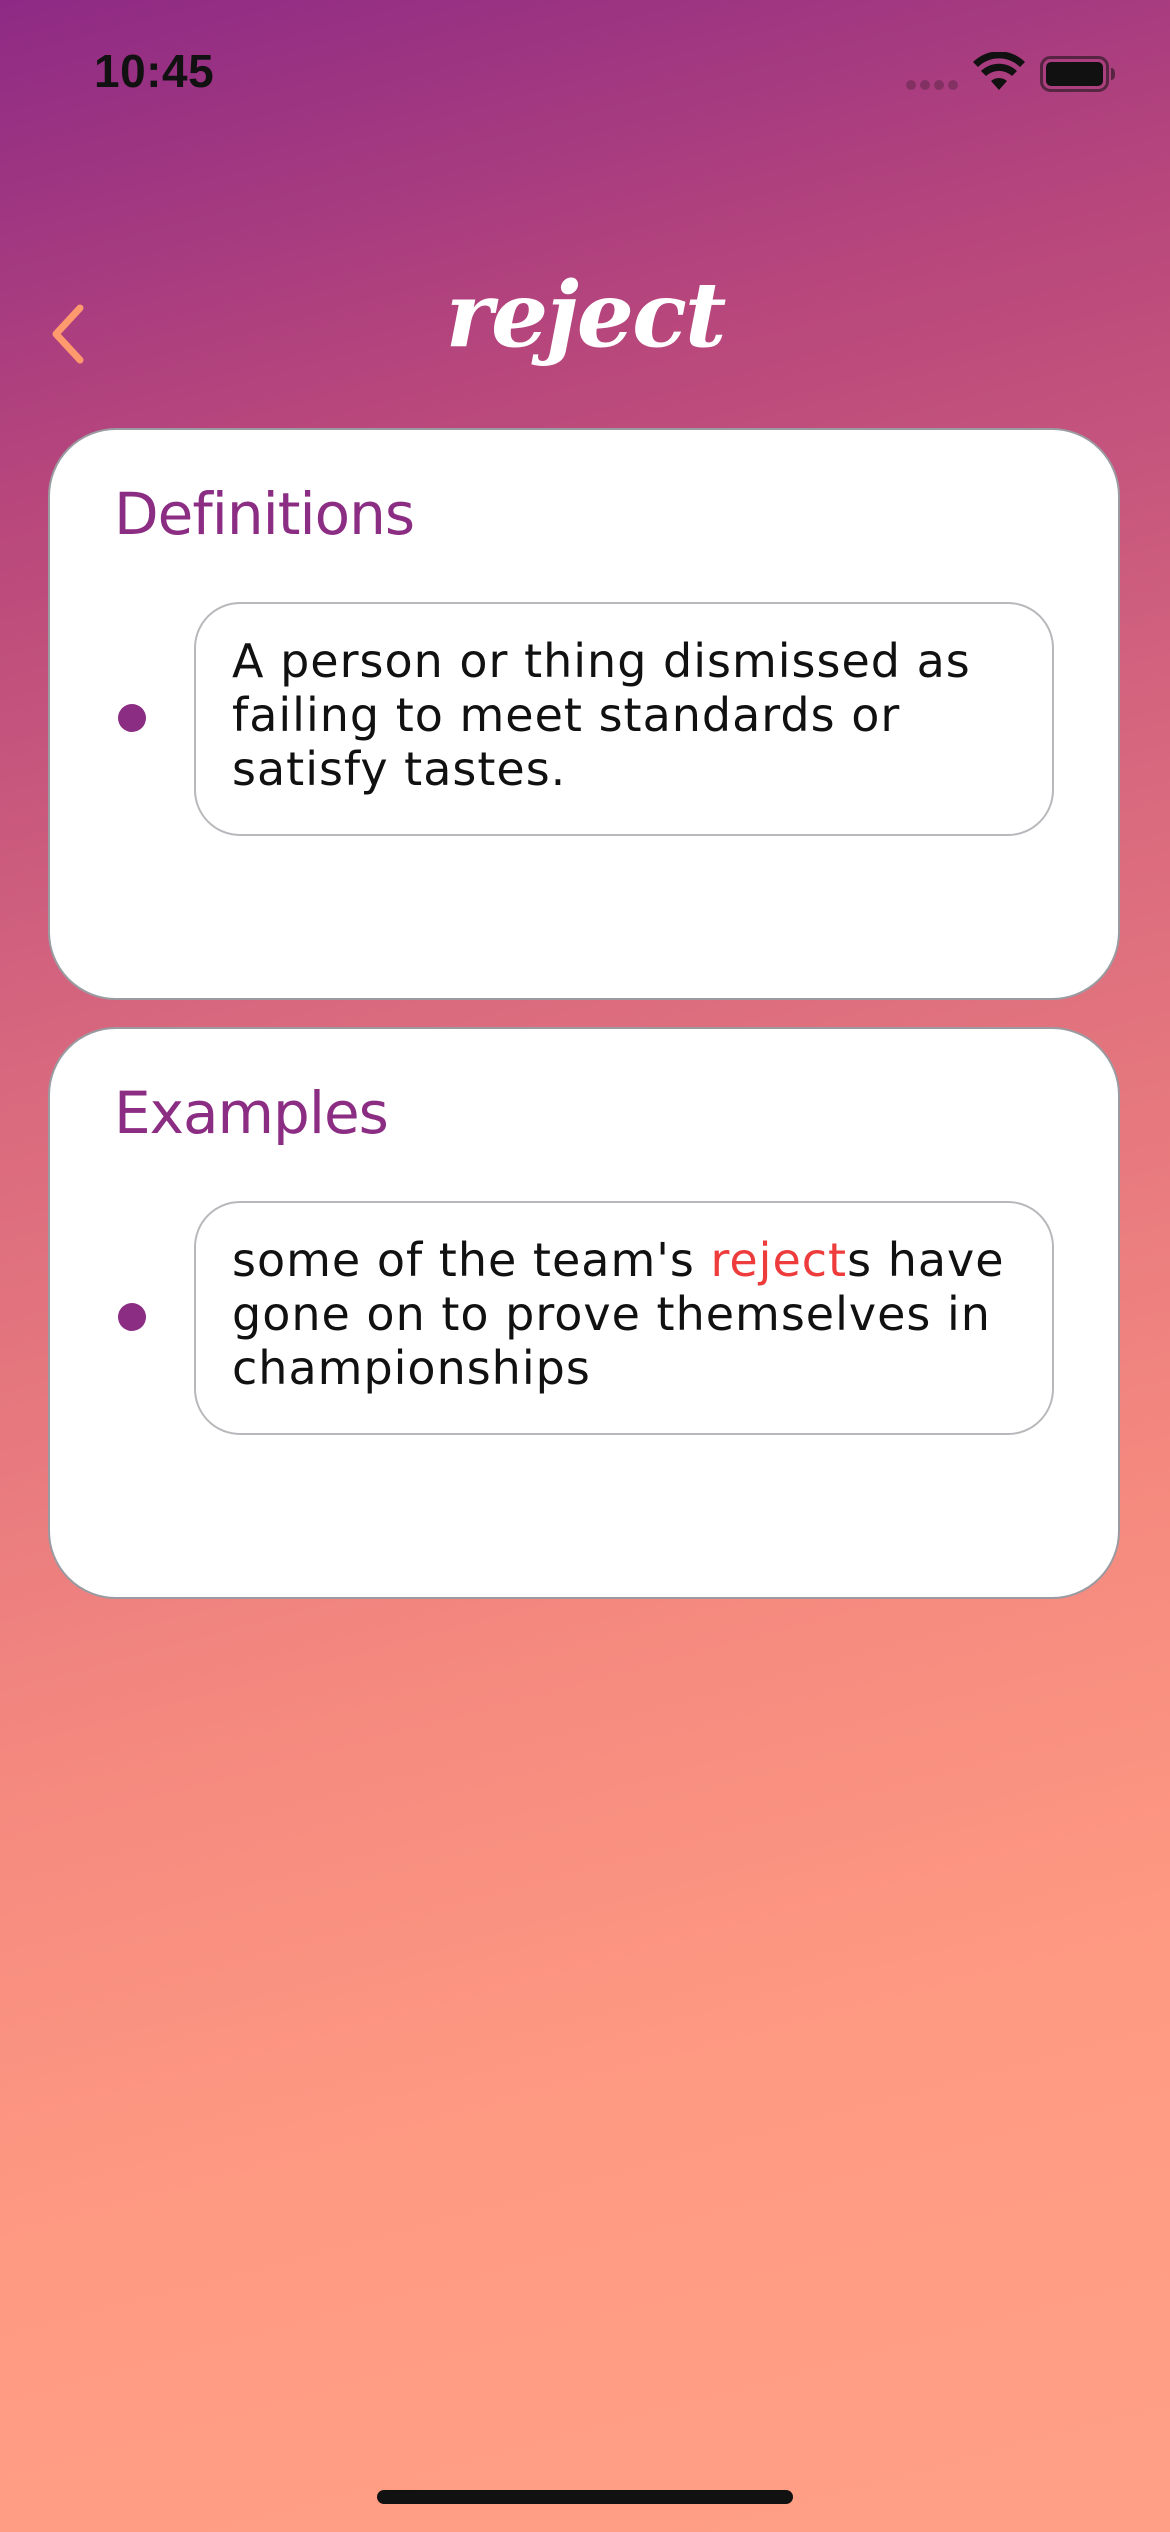 The height and width of the screenshot is (2532, 1170). I want to click on wifi-icon, so click(999, 71).